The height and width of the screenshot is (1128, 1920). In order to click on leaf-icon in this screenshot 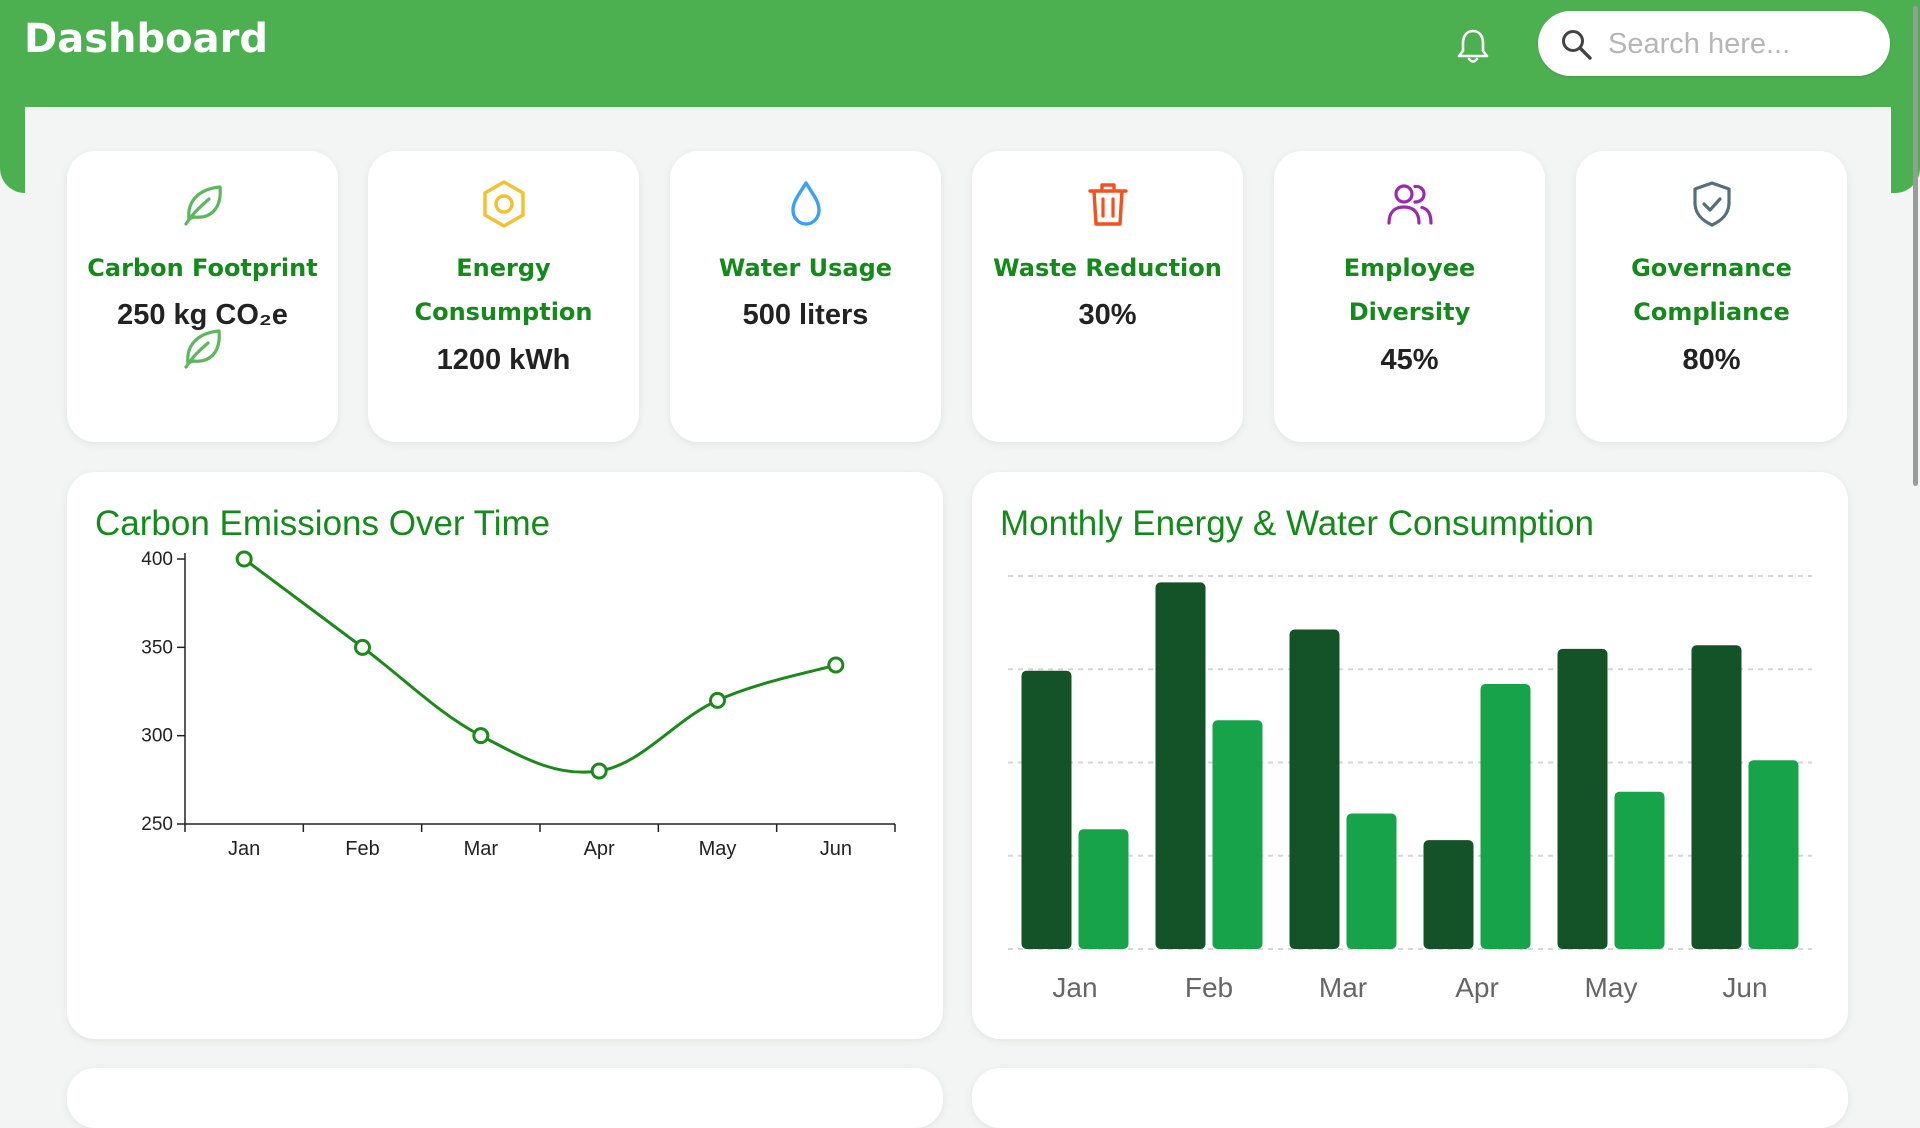, I will do `click(202, 348)`.